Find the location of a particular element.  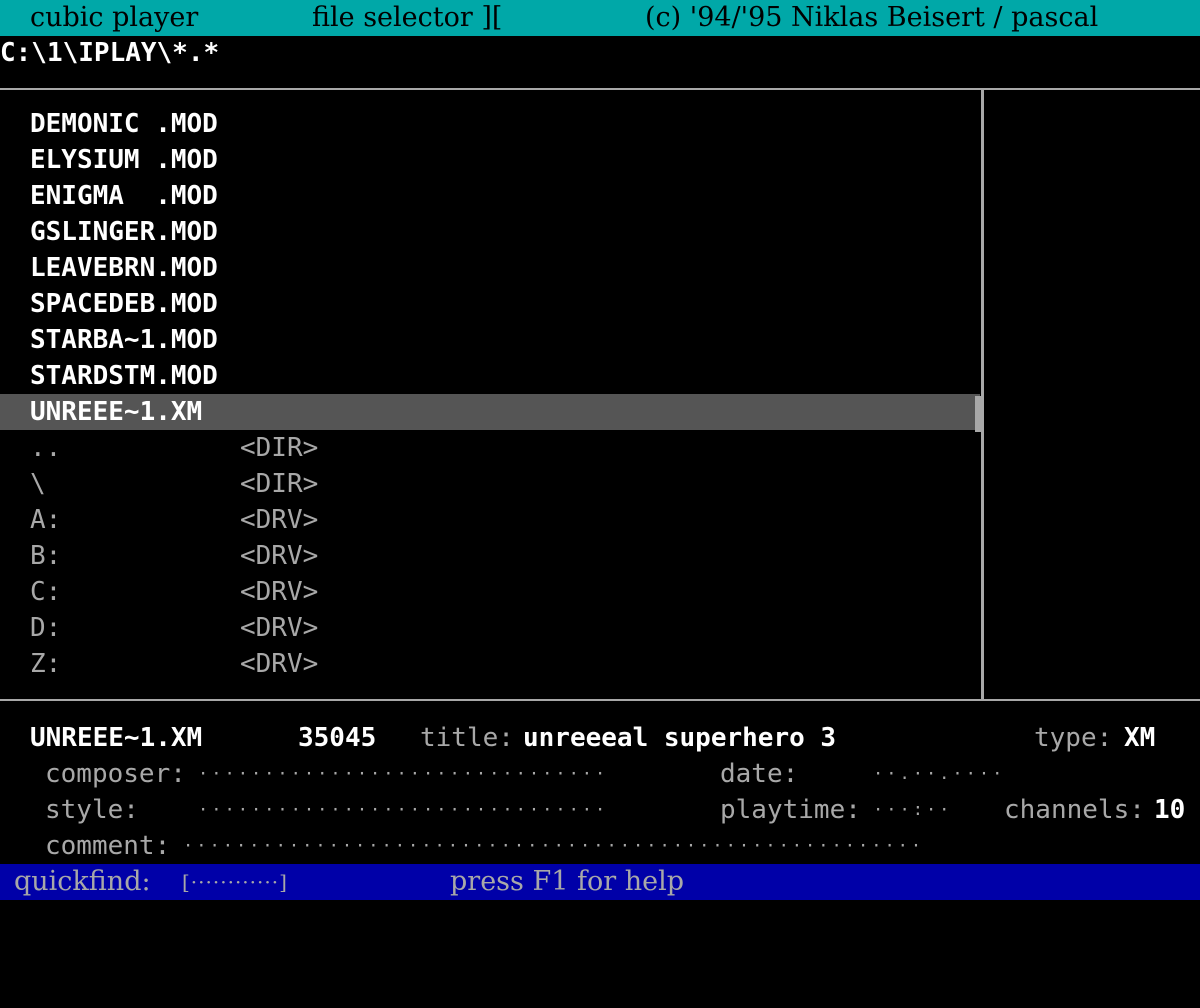

file-item: ELYSIUM .MOD is located at coordinates (490, 160).